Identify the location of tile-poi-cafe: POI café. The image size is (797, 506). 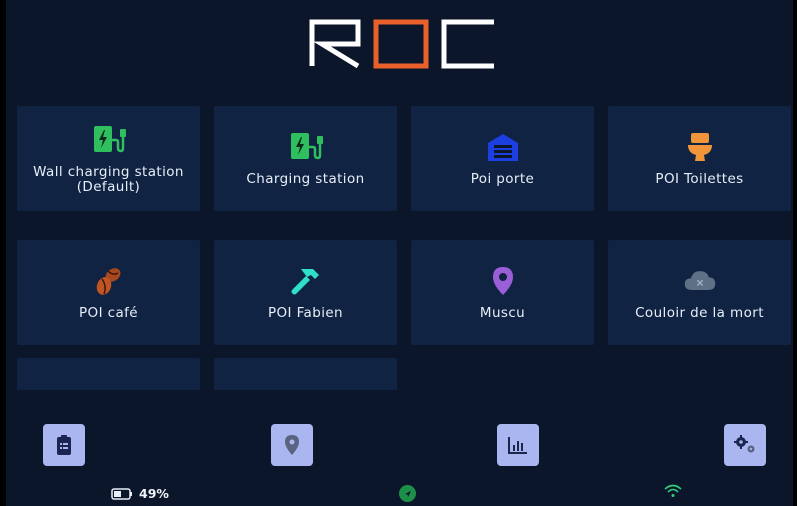
(108, 292).